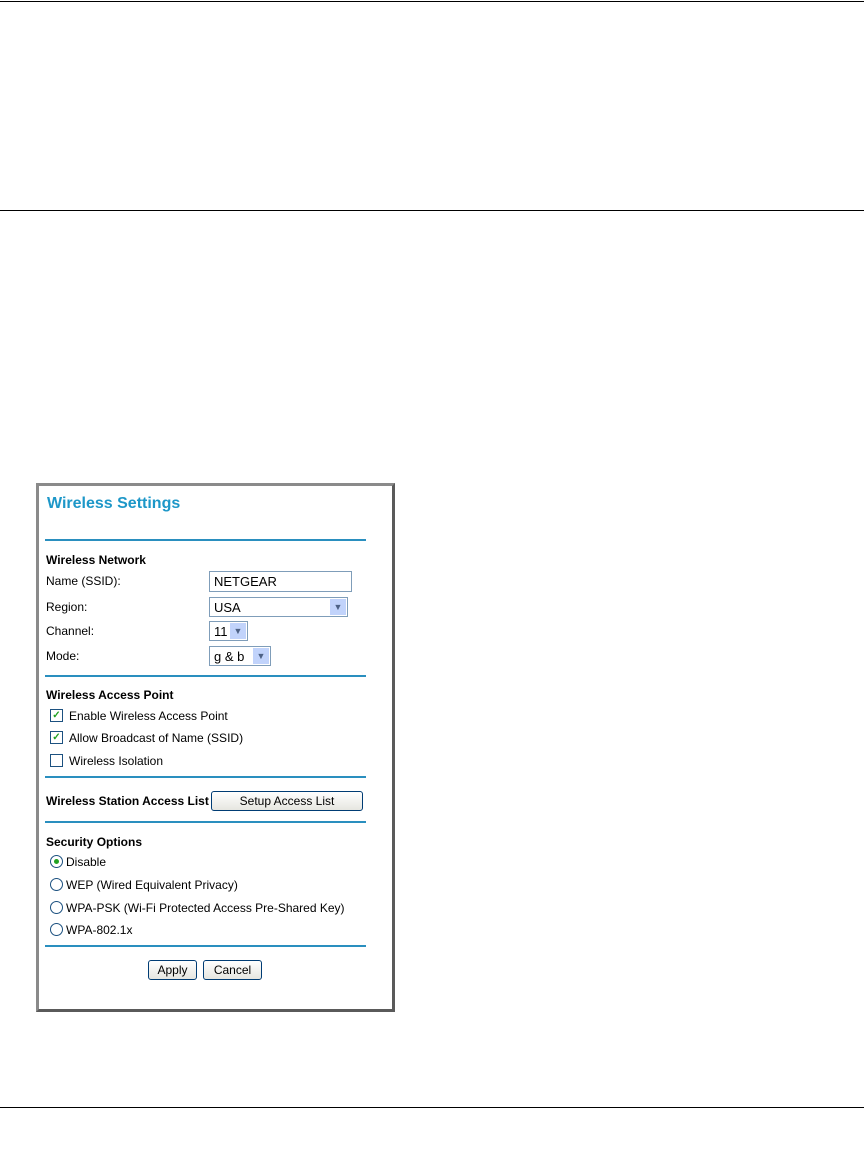 The width and height of the screenshot is (864, 1170). Describe the element at coordinates (432, 1107) in the screenshot. I see `footer-rule` at that location.